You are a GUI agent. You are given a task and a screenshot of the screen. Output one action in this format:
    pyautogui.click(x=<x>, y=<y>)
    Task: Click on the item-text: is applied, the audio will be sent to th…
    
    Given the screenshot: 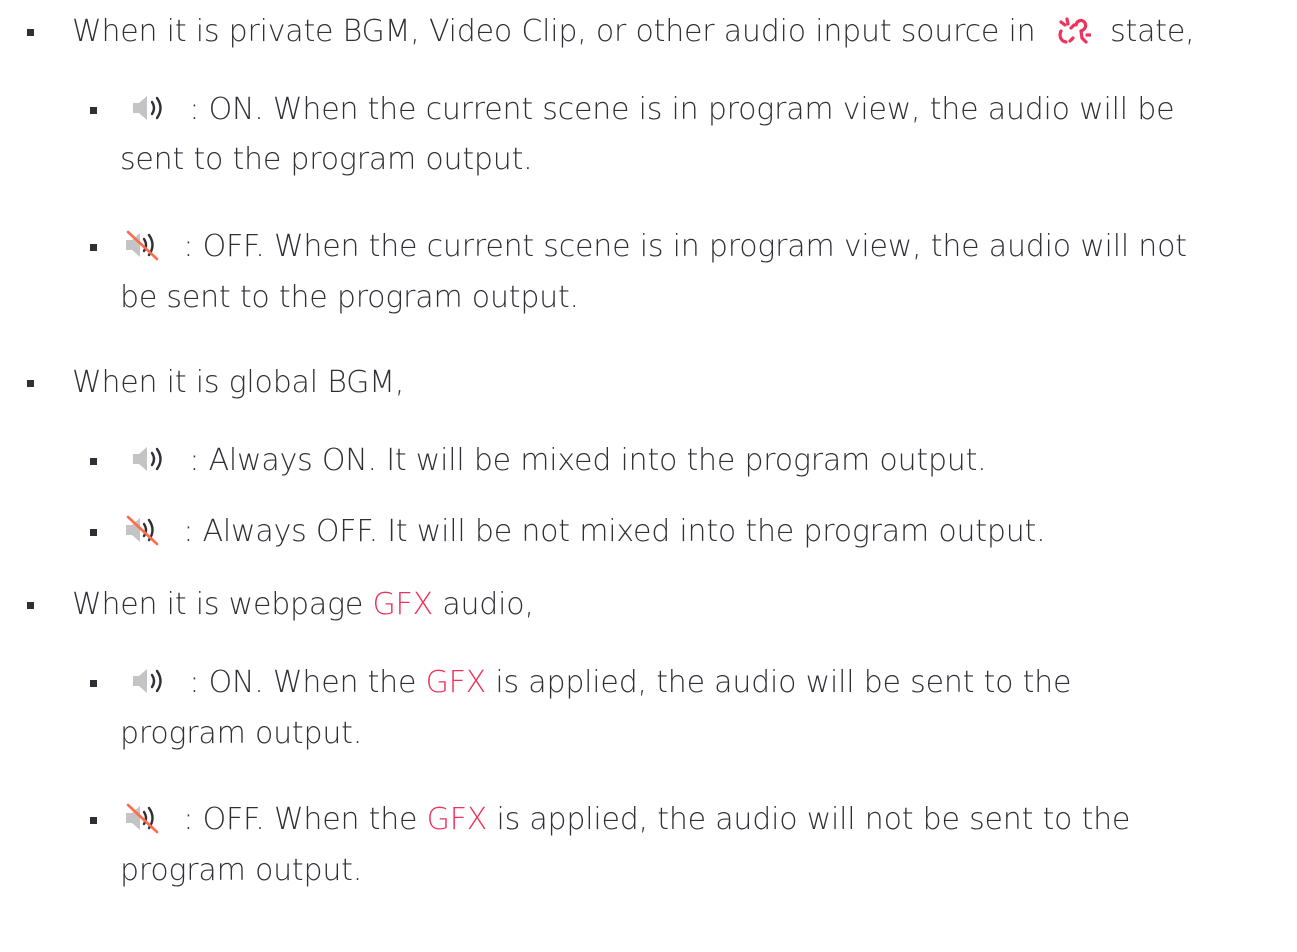 What is the action you would take?
    pyautogui.click(x=783, y=682)
    